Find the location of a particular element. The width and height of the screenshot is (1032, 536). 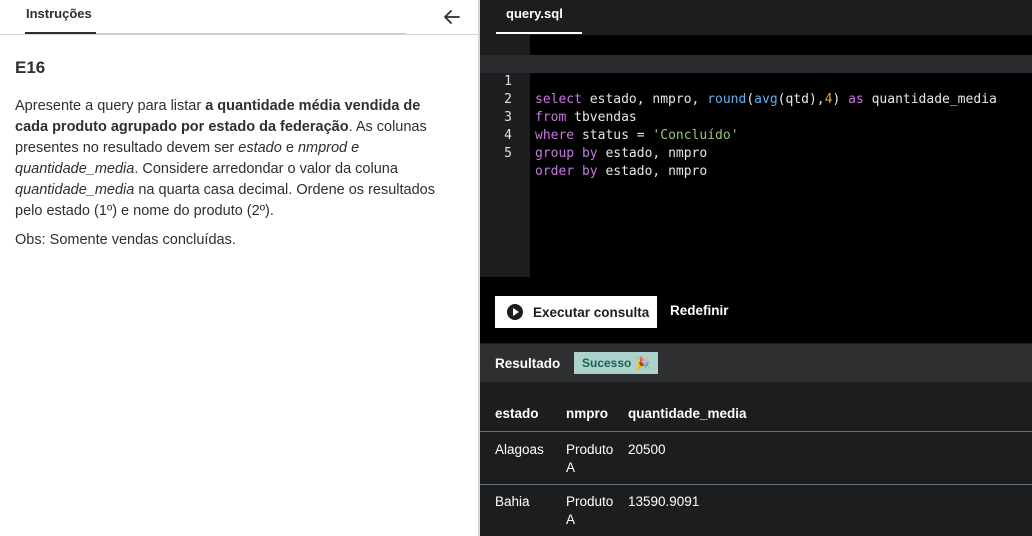

column-header-nmpro: nmpro is located at coordinates (587, 413).